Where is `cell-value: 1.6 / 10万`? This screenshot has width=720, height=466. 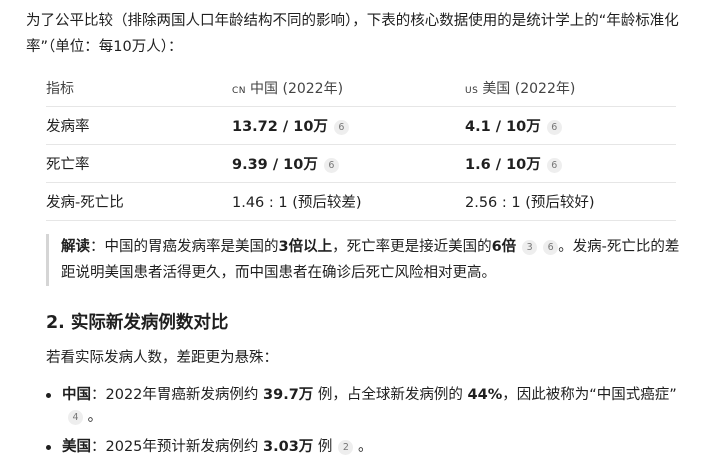
cell-value: 1.6 / 10万 is located at coordinates (503, 165).